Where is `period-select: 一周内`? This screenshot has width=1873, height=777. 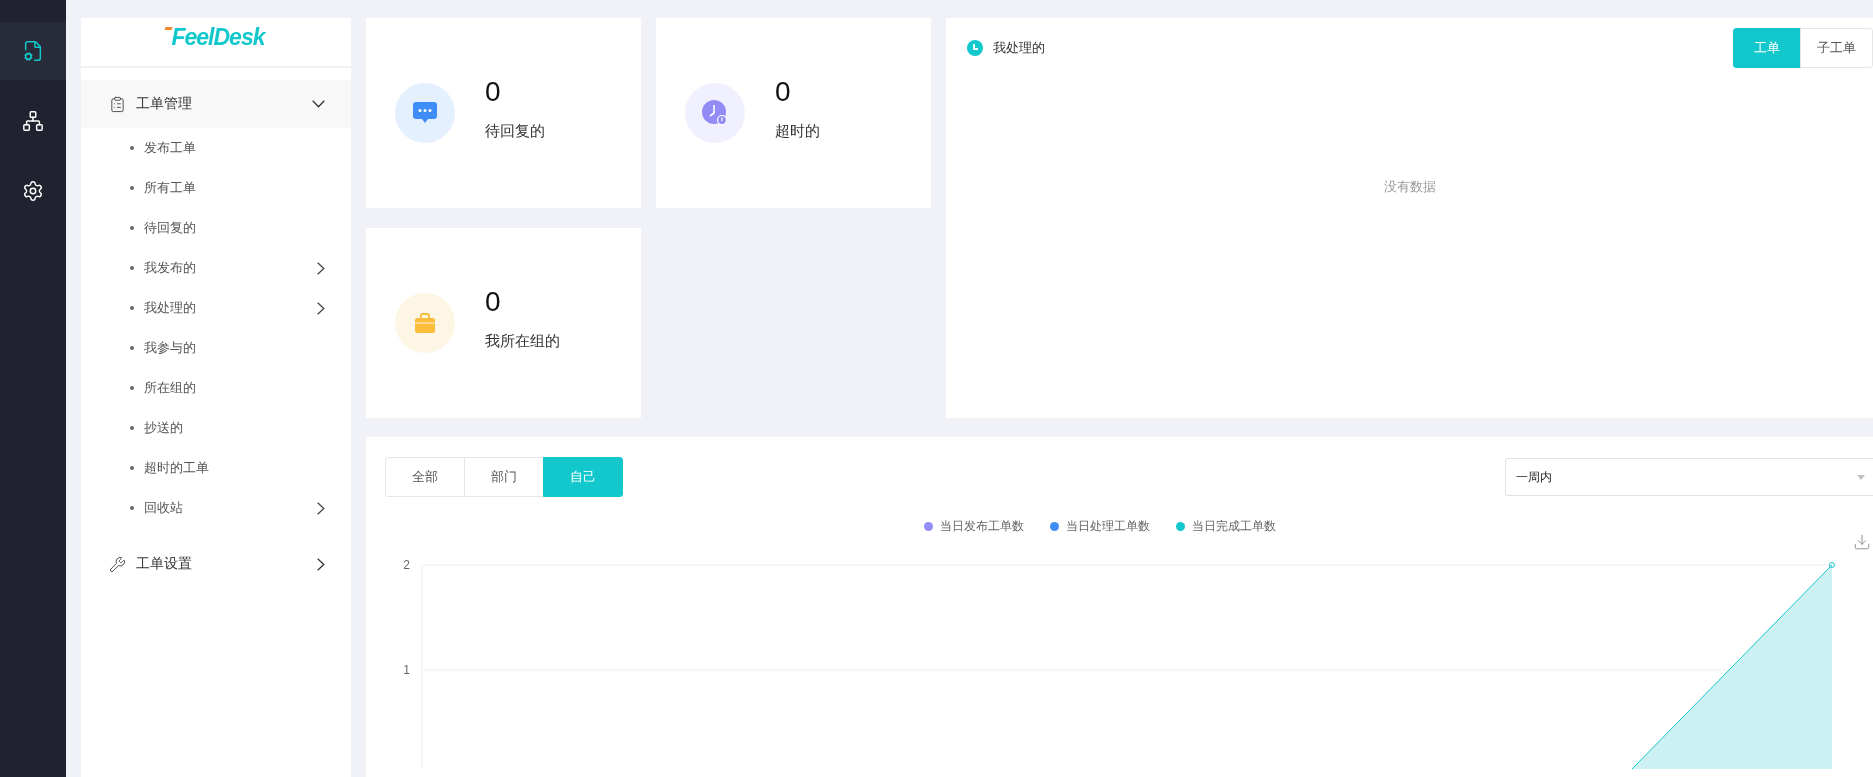
period-select: 一周内 is located at coordinates (1689, 477).